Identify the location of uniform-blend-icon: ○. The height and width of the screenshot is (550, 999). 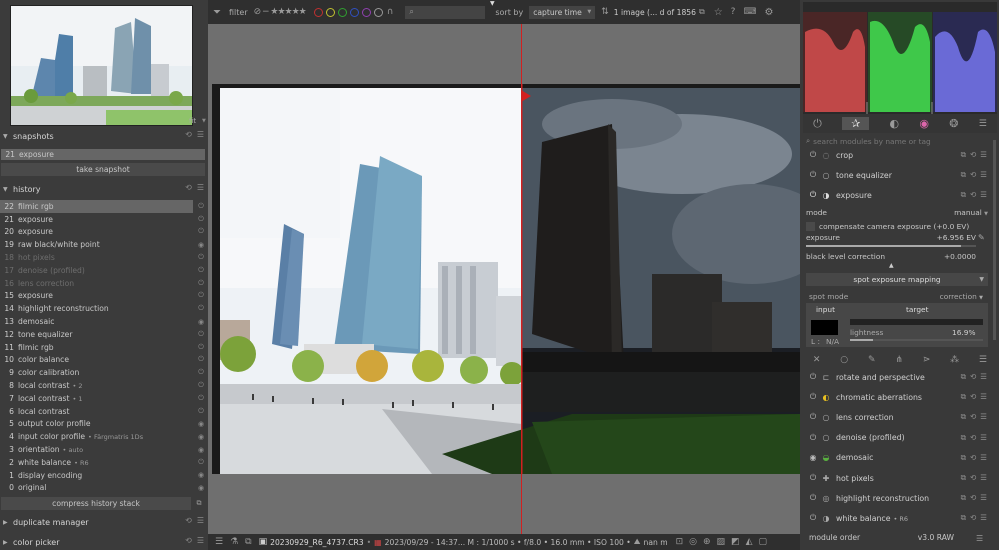
(844, 360).